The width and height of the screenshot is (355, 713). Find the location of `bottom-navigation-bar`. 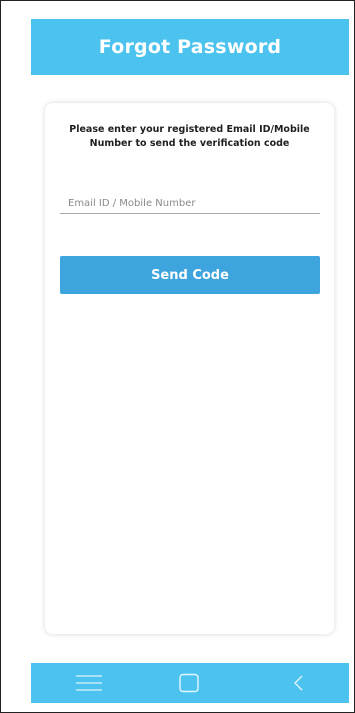

bottom-navigation-bar is located at coordinates (190, 683).